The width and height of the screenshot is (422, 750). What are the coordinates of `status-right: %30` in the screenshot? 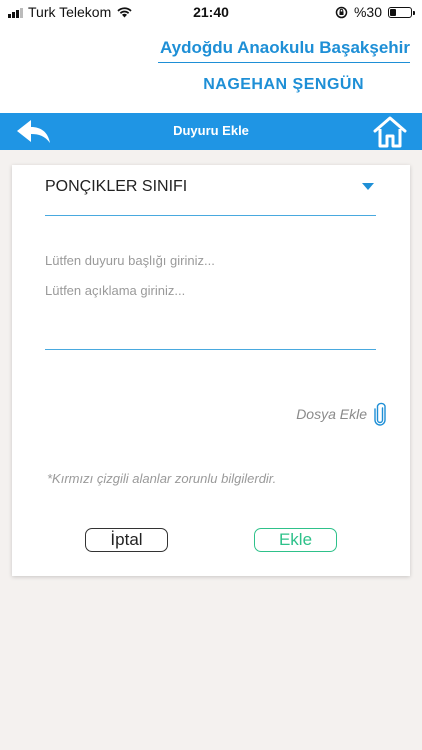 It's located at (375, 12).